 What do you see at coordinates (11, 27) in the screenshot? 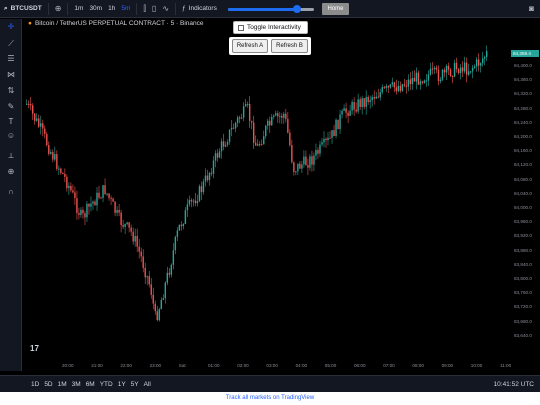
I see `crosshair-icon: ✛` at bounding box center [11, 27].